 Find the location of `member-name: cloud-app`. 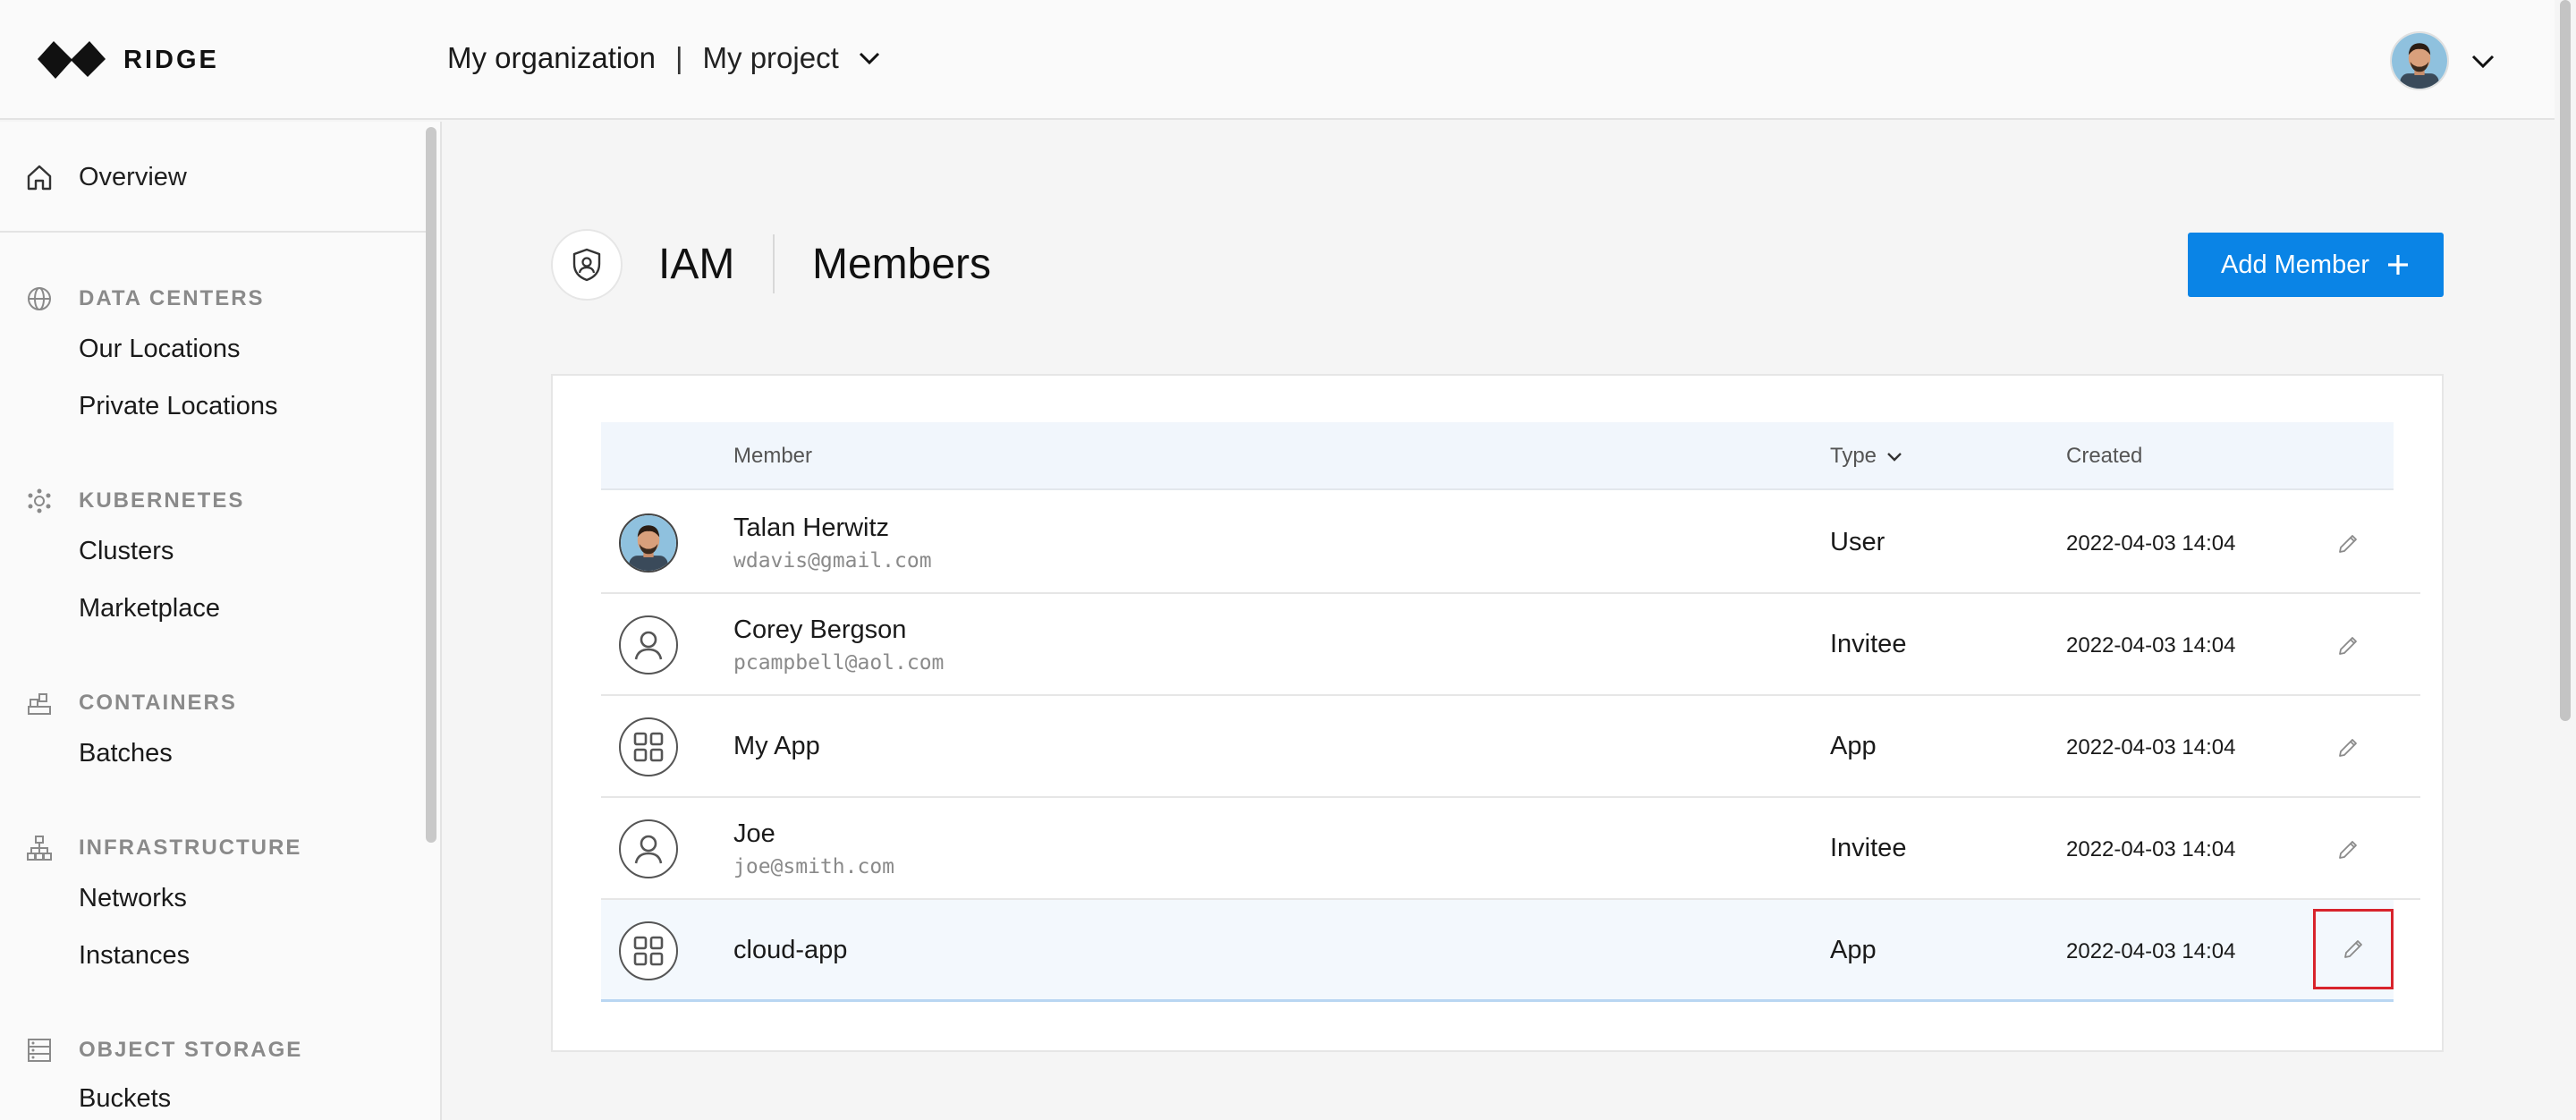

member-name: cloud-app is located at coordinates (790, 950).